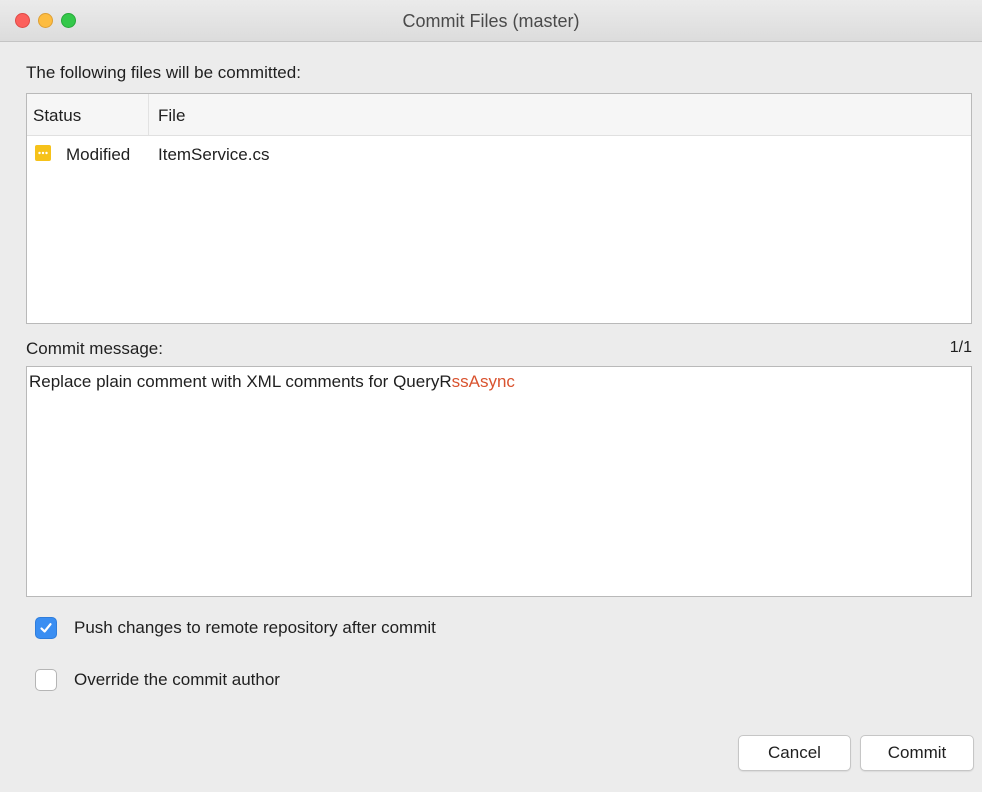 The image size is (982, 792). I want to click on file-status: Modified, so click(98, 154).